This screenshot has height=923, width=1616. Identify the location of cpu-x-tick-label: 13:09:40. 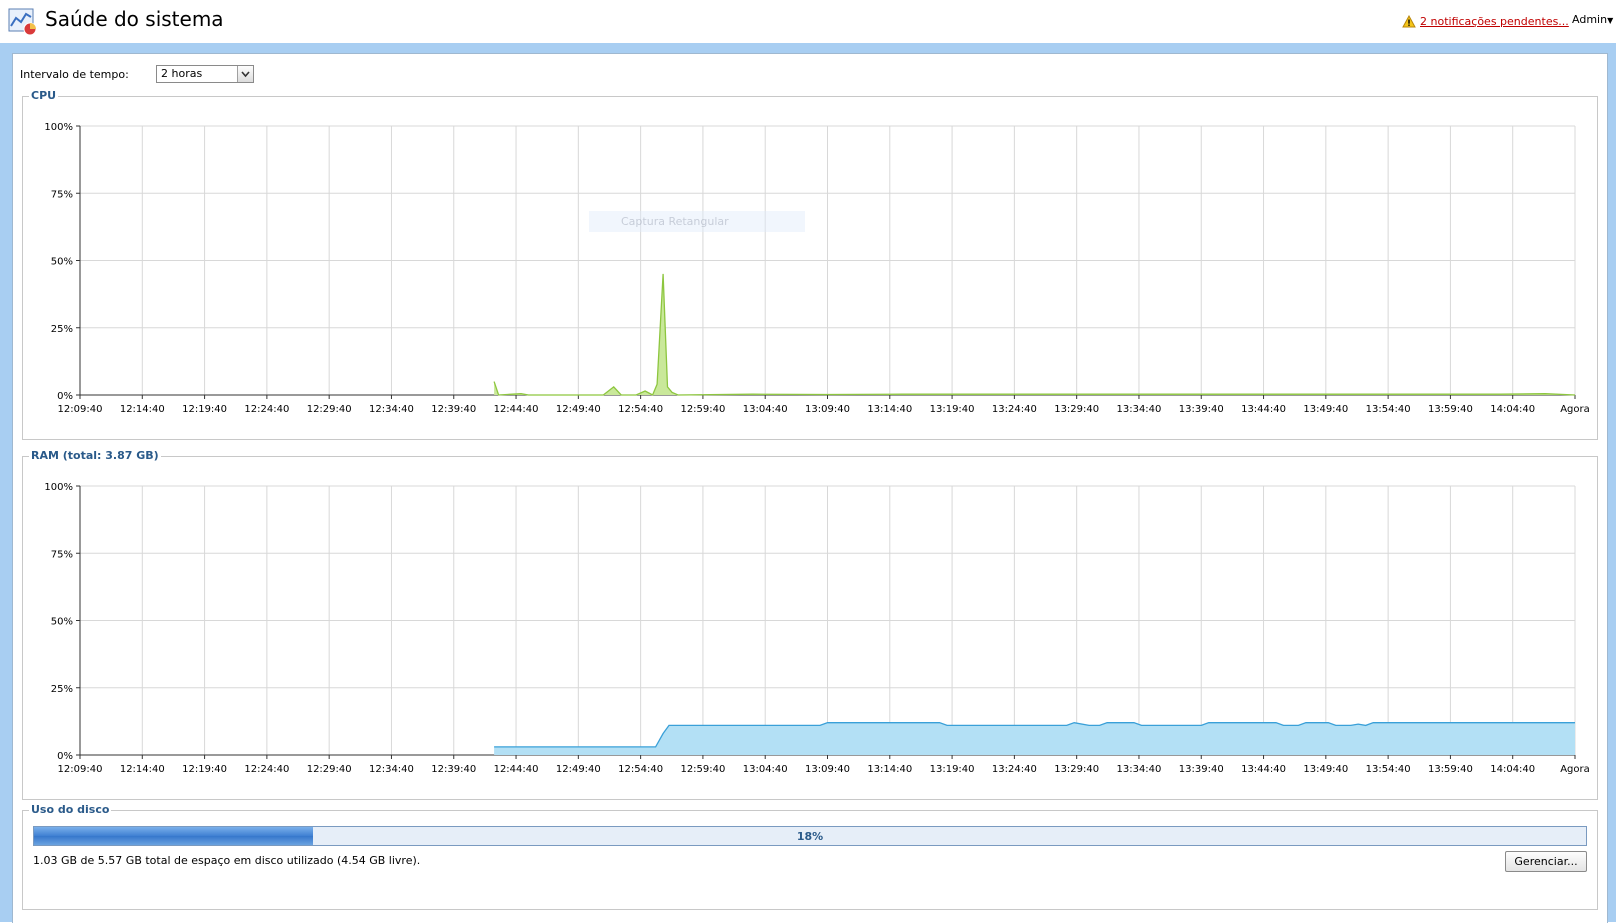
(827, 409).